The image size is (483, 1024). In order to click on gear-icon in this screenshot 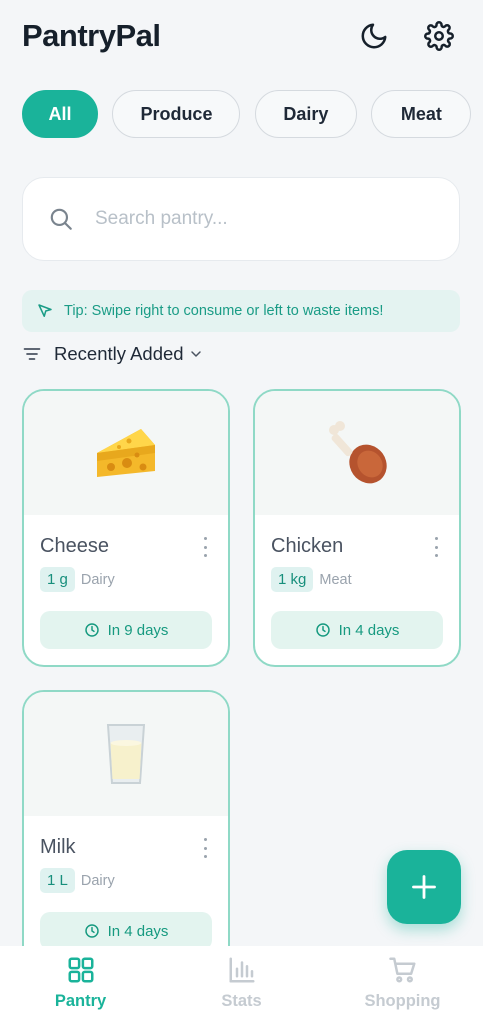, I will do `click(439, 36)`.